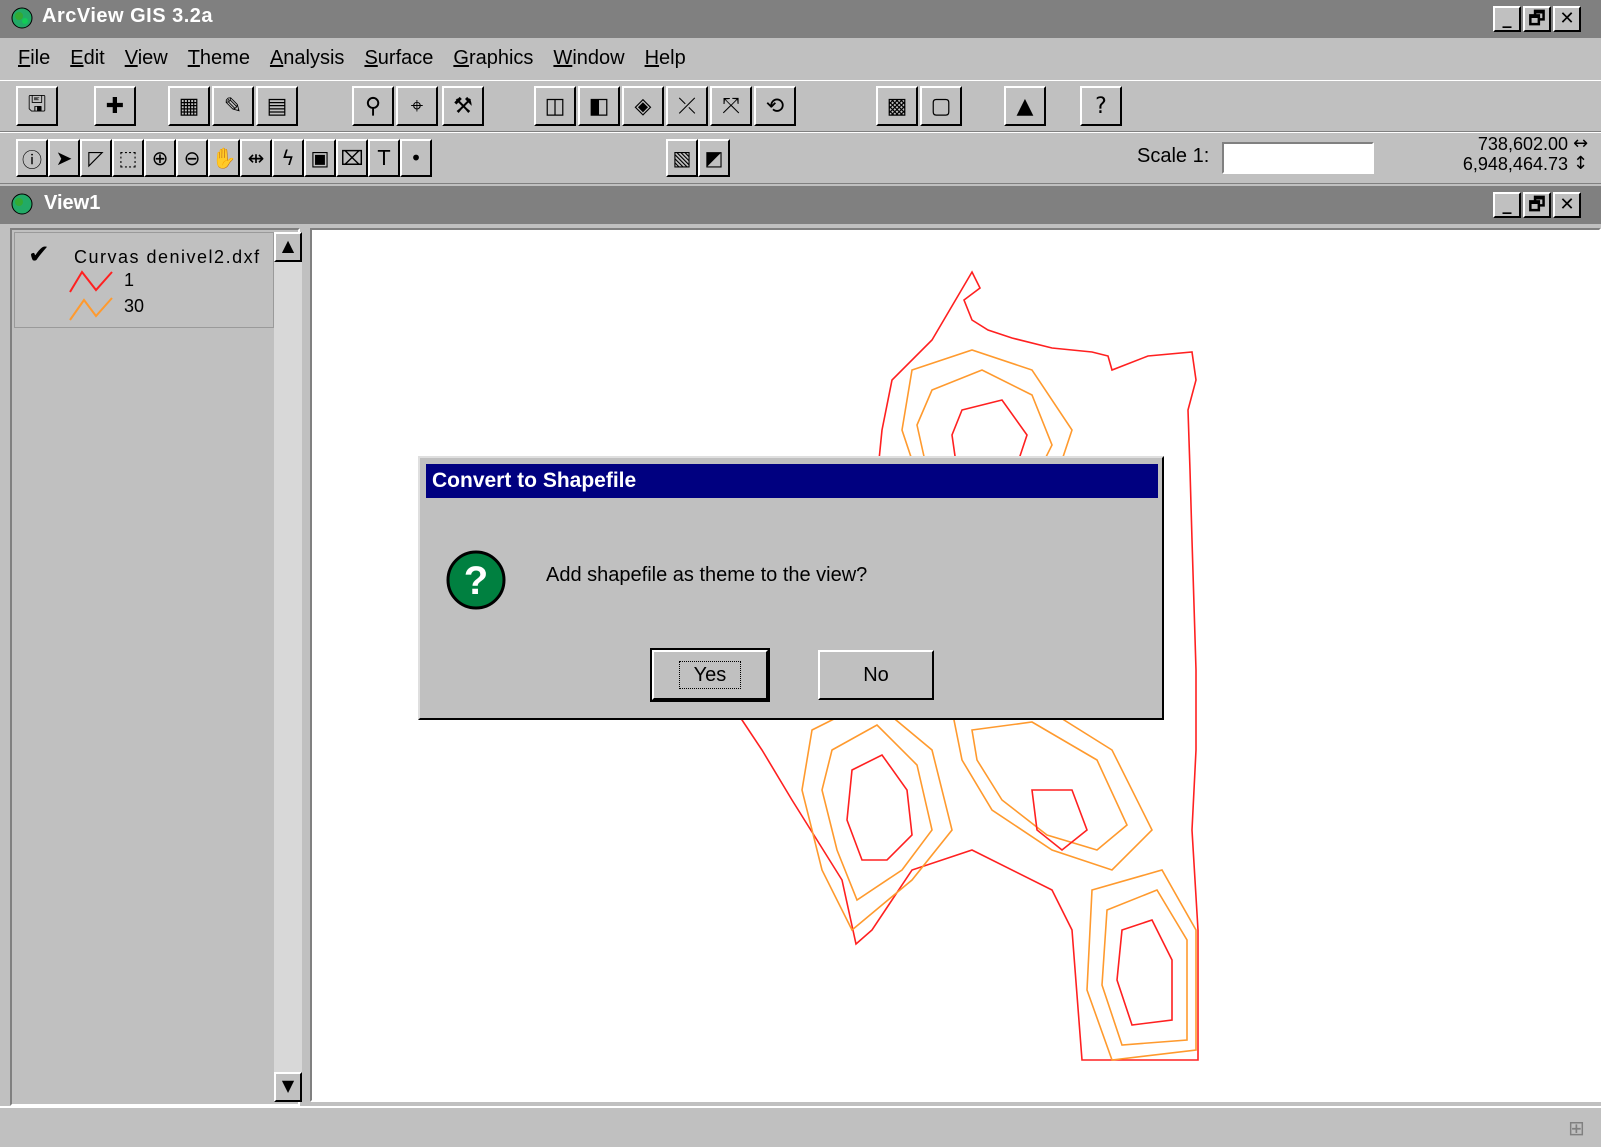  What do you see at coordinates (288, 247) in the screenshot?
I see `scroll-up-button: ▲` at bounding box center [288, 247].